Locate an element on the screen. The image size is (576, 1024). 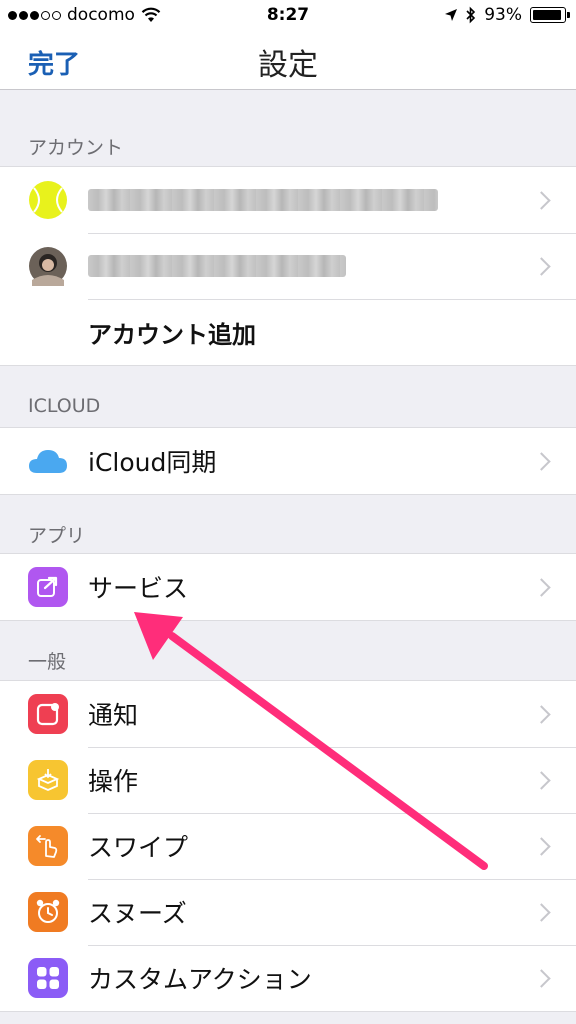
actions-row: 操作 is located at coordinates (288, 780).